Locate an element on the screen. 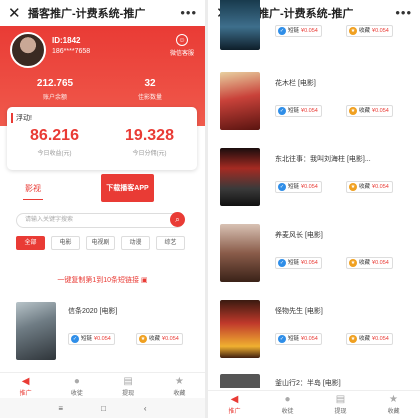  menu-icon: ≡ is located at coordinates (60, 408).